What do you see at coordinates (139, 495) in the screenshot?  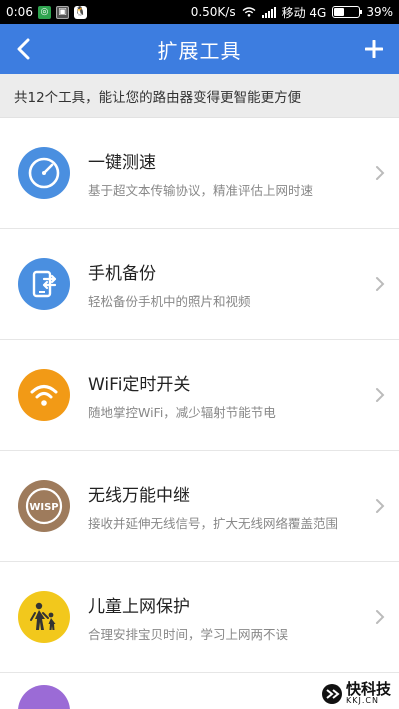 I see `tool-name: 无线万能中继` at bounding box center [139, 495].